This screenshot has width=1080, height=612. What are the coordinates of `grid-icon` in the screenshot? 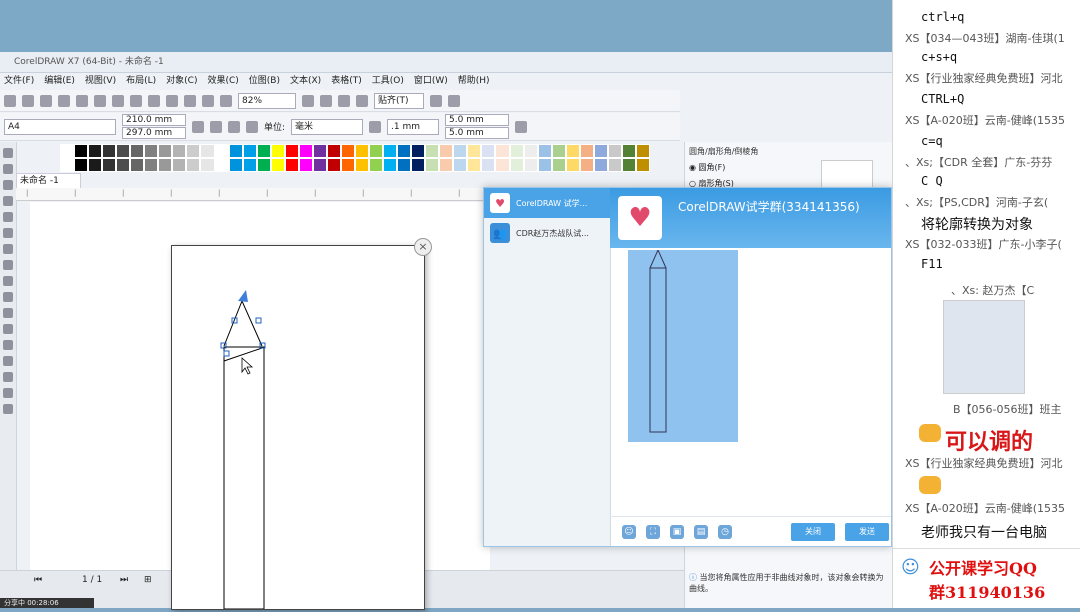 It's located at (344, 100).